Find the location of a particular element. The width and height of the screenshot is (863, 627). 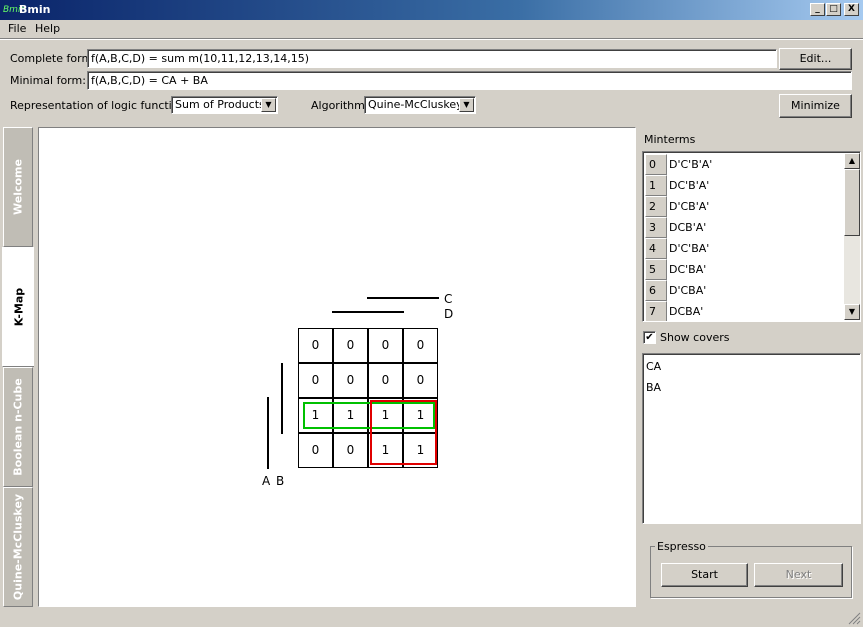

start-button: Start is located at coordinates (704, 575).